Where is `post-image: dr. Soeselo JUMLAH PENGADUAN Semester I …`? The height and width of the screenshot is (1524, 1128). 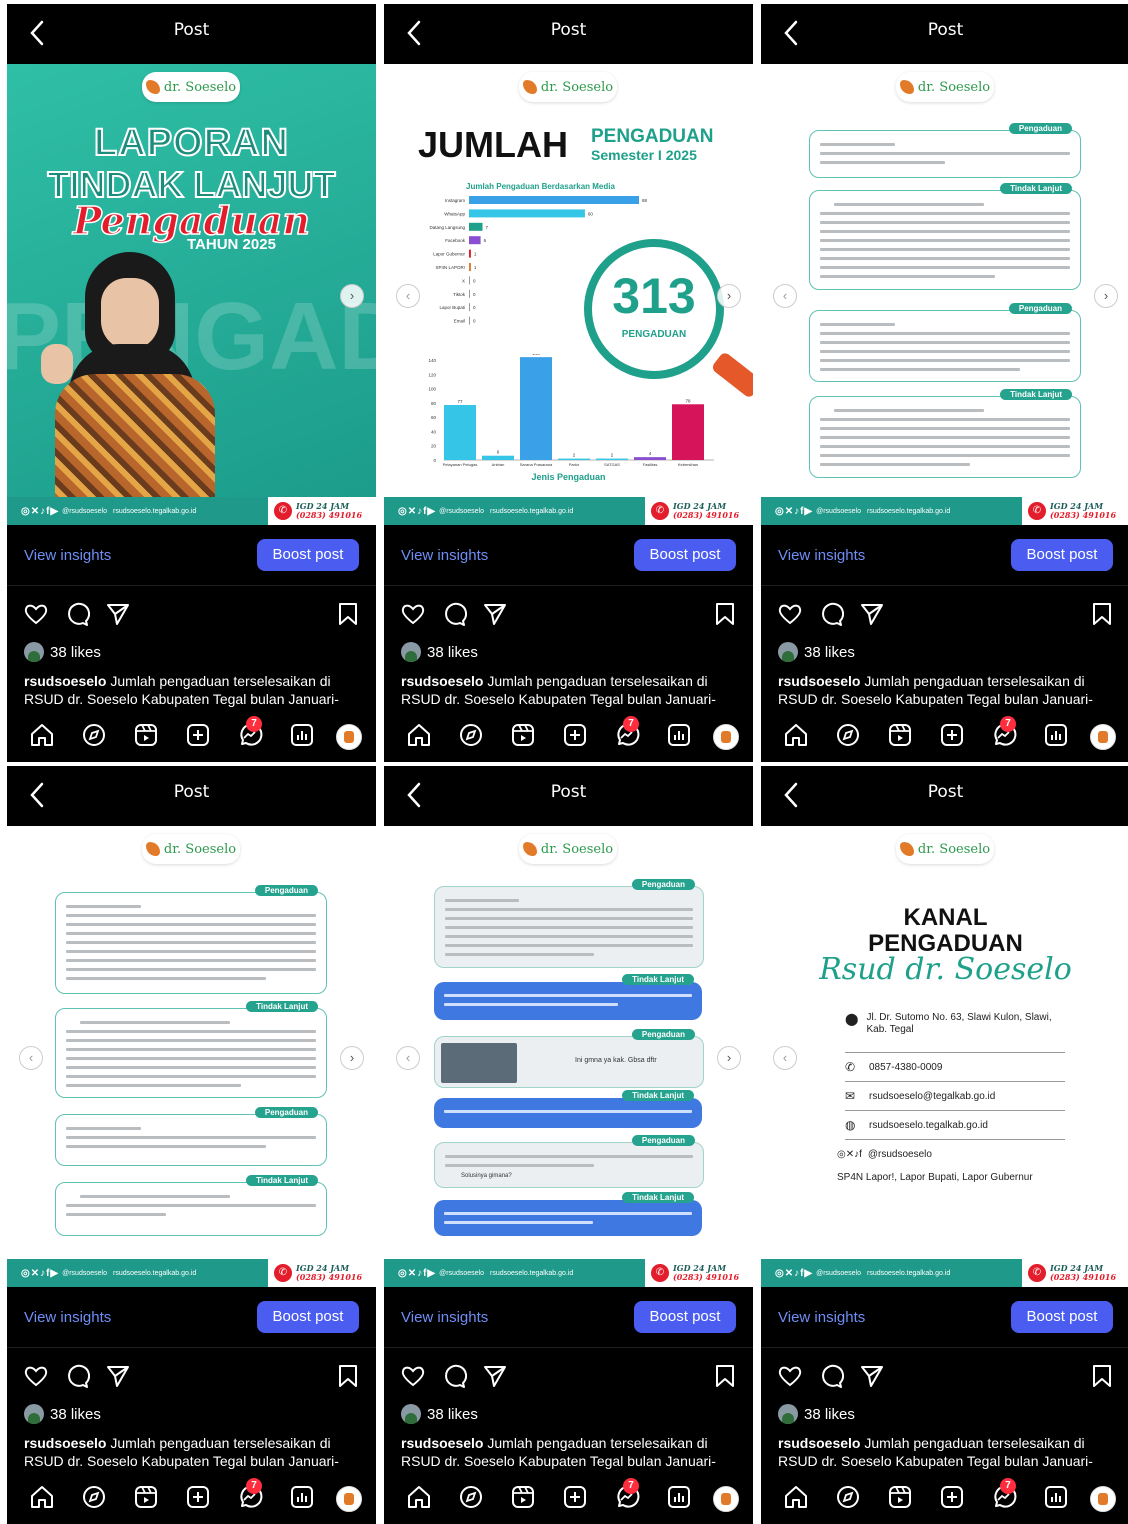 post-image: dr. Soeselo JUMLAH PENGADUAN Semester I … is located at coordinates (568, 280).